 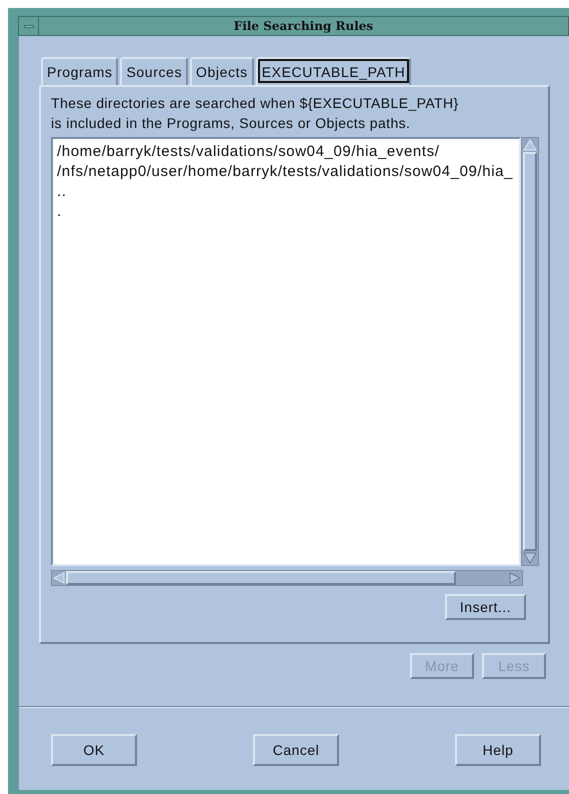 What do you see at coordinates (498, 750) in the screenshot?
I see `help-button: Help` at bounding box center [498, 750].